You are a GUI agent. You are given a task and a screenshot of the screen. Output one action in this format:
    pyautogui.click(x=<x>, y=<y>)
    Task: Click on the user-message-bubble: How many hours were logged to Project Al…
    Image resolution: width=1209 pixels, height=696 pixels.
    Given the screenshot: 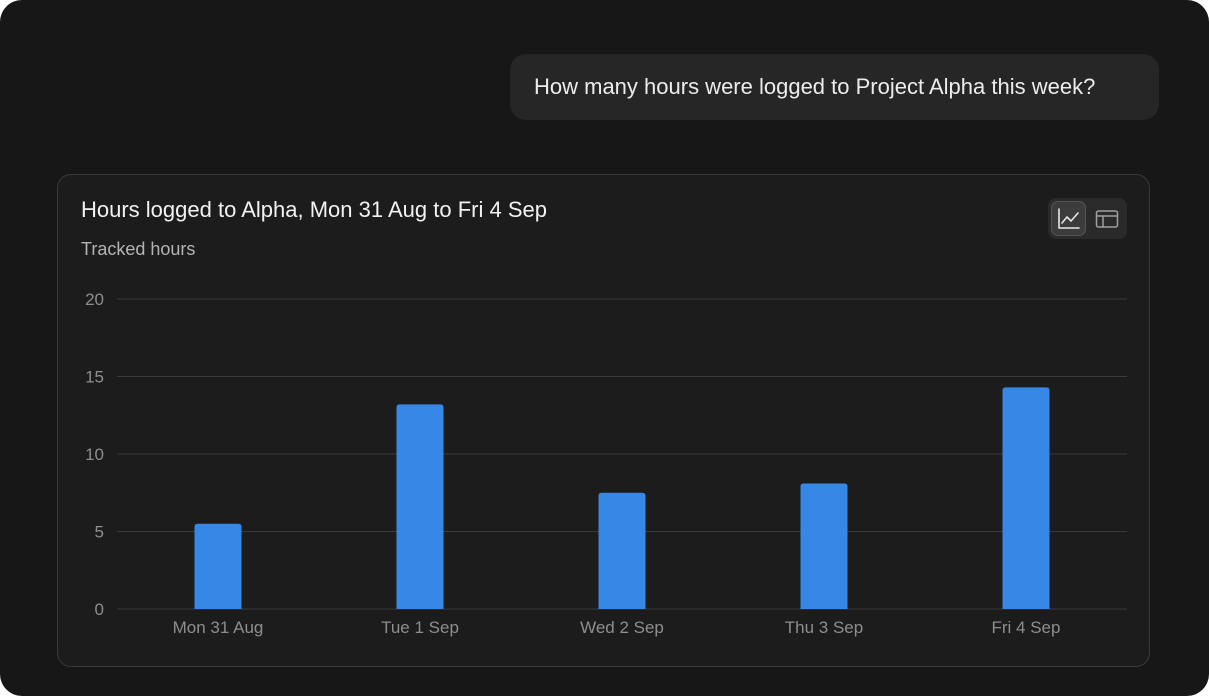 What is the action you would take?
    pyautogui.click(x=834, y=87)
    